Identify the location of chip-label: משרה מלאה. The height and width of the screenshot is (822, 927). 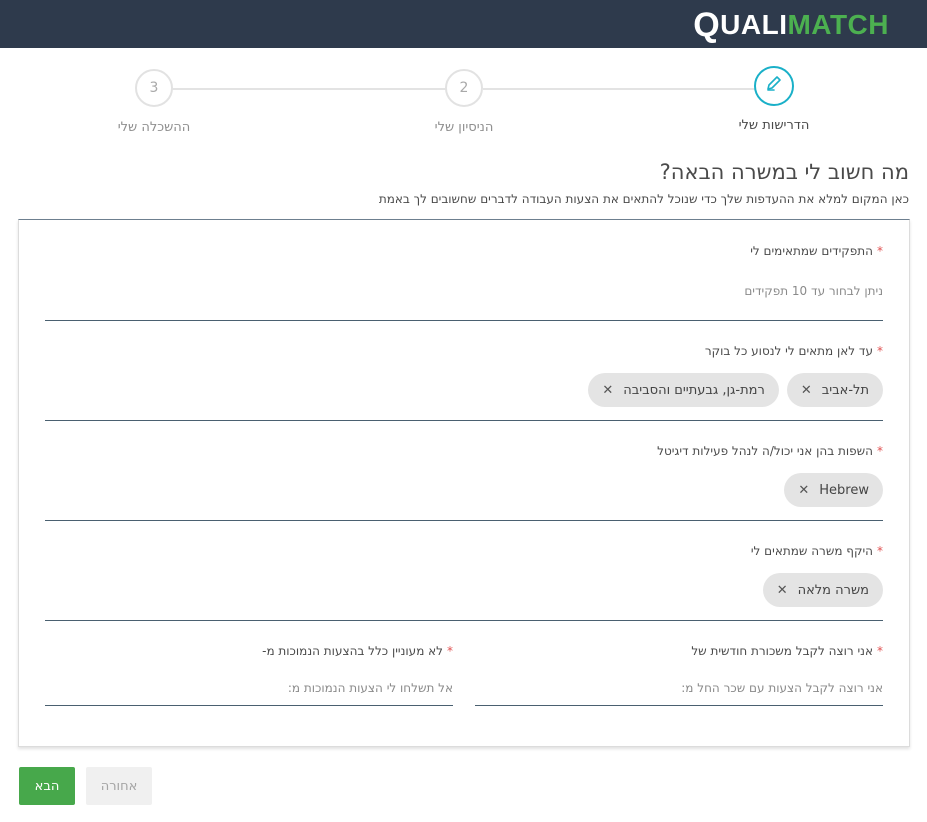
(833, 590).